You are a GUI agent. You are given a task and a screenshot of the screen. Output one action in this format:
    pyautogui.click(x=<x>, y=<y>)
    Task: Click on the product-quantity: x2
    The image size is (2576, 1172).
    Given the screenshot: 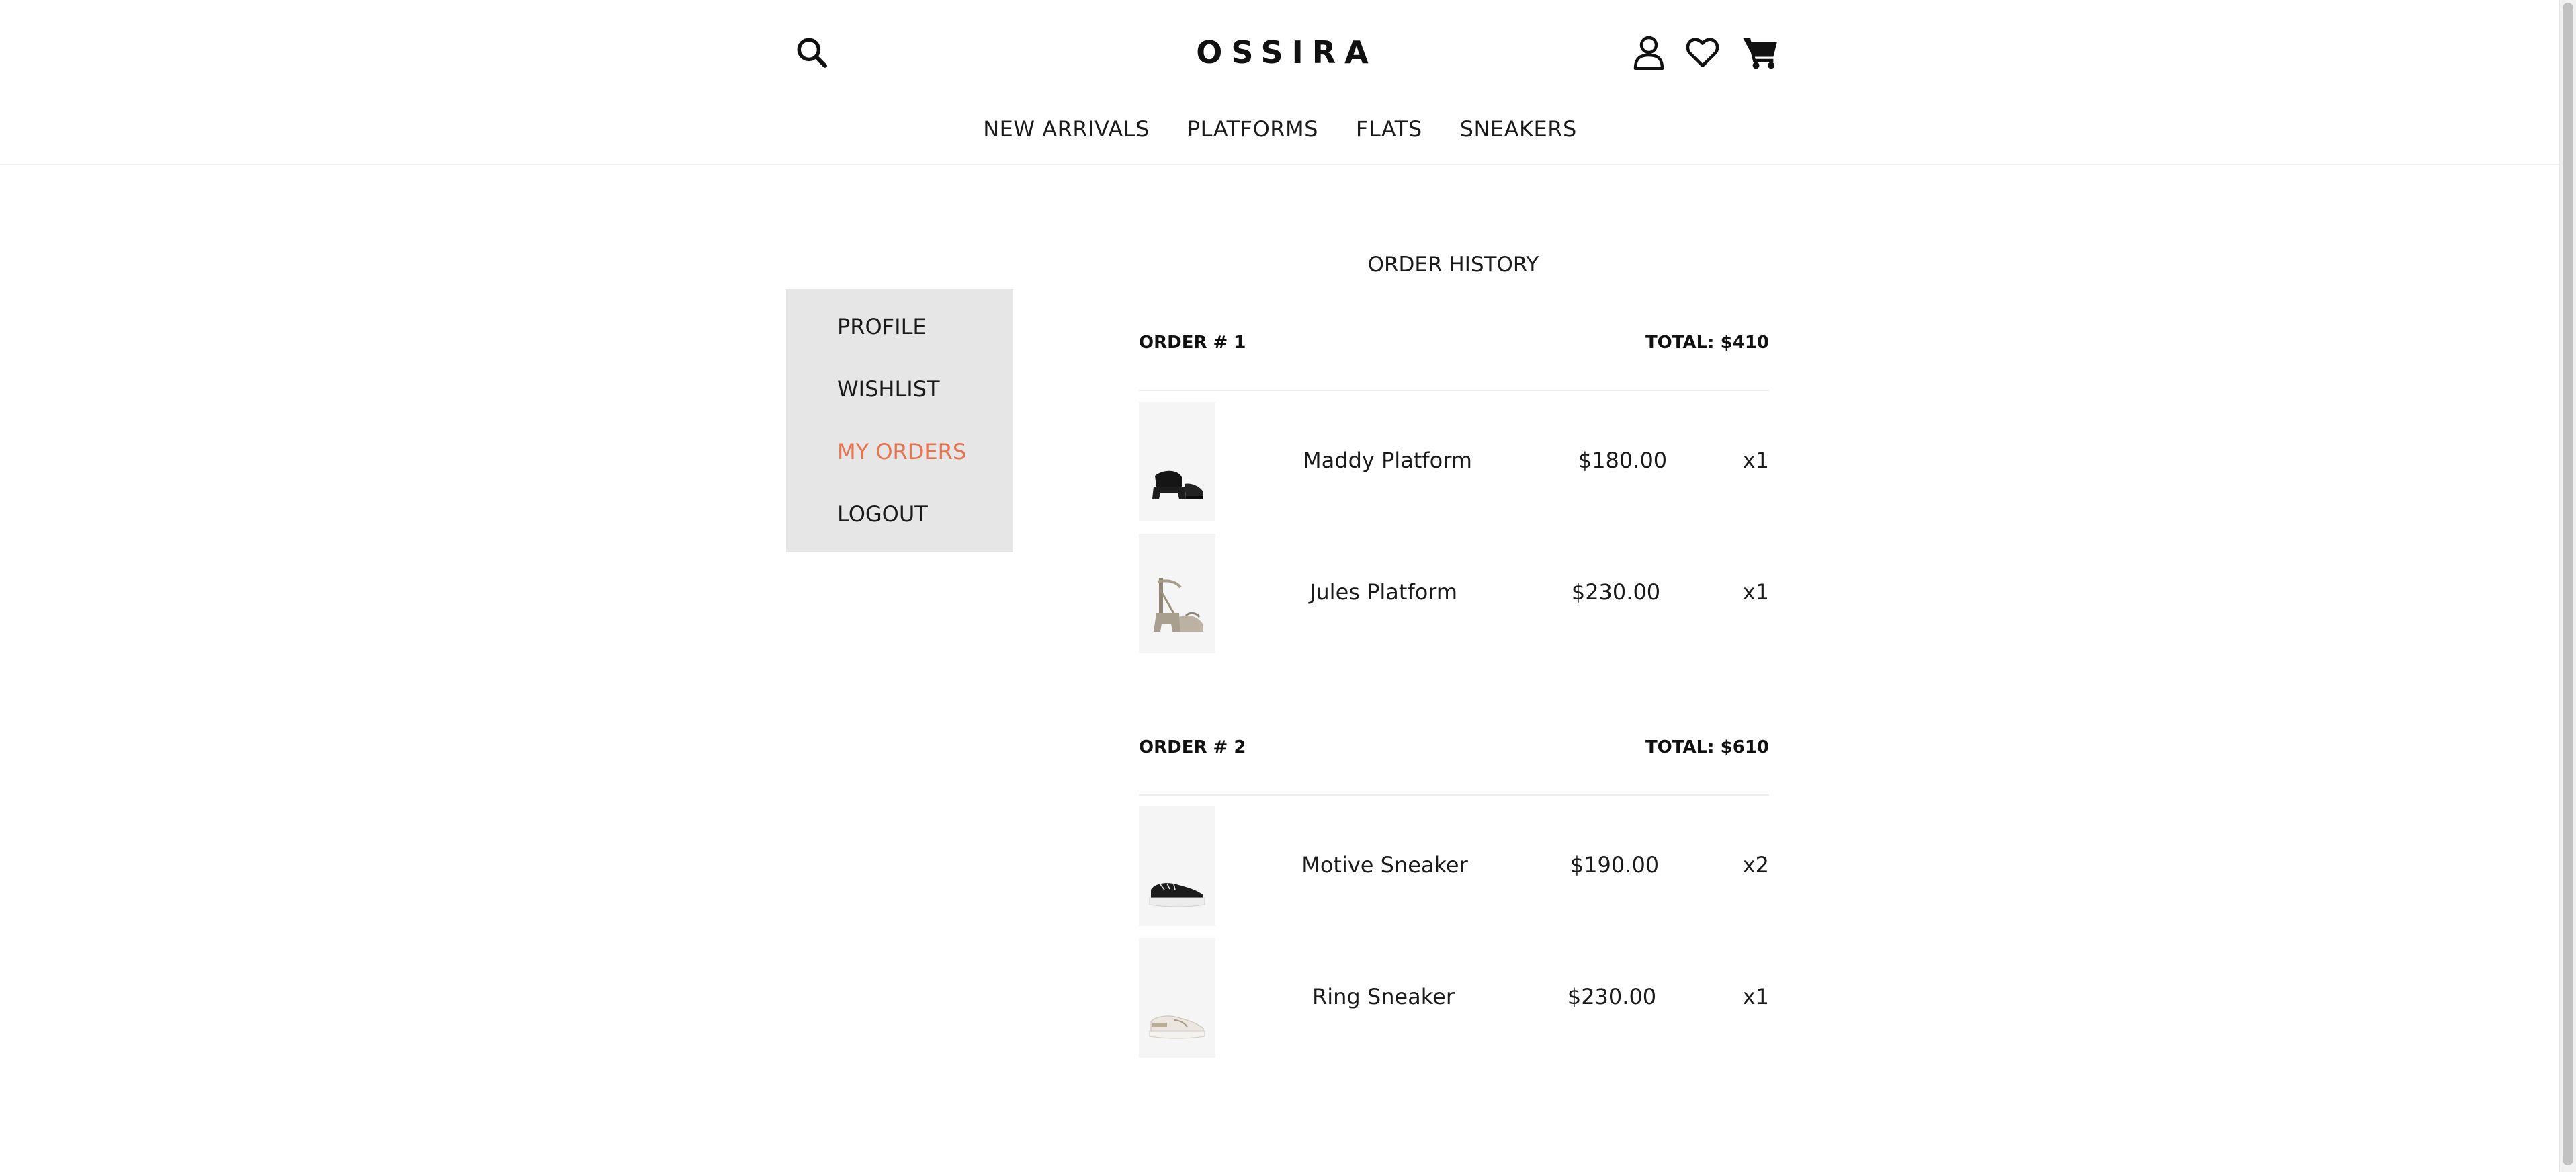 What is the action you would take?
    pyautogui.click(x=1755, y=865)
    